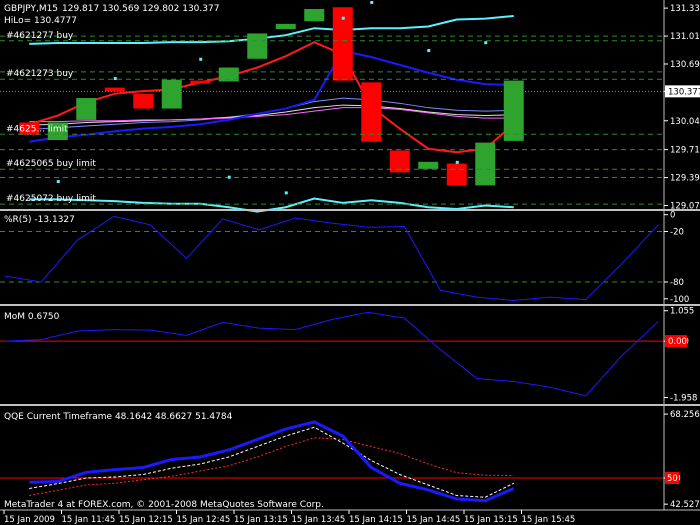 The width and height of the screenshot is (700, 525). I want to click on x-tick-label: 15 Jan 14:45, so click(434, 520).